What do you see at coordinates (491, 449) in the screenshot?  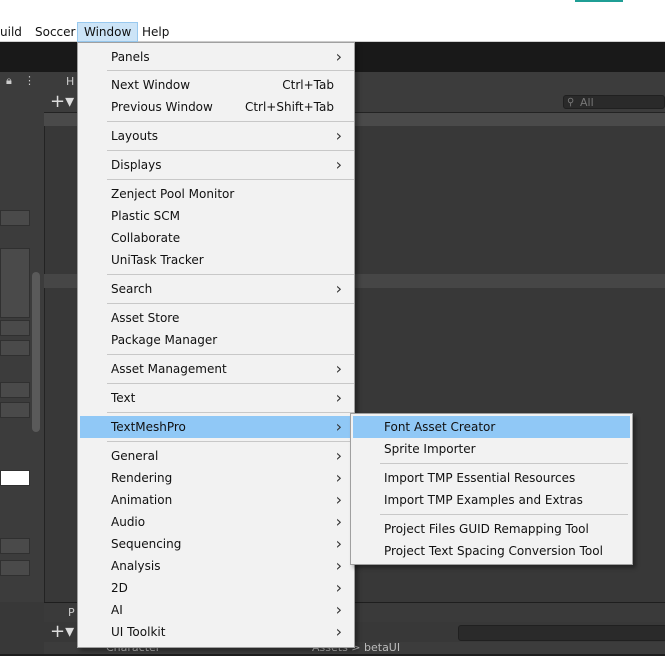 I see `submenu-item-sprite-importer: Sprite Importer` at bounding box center [491, 449].